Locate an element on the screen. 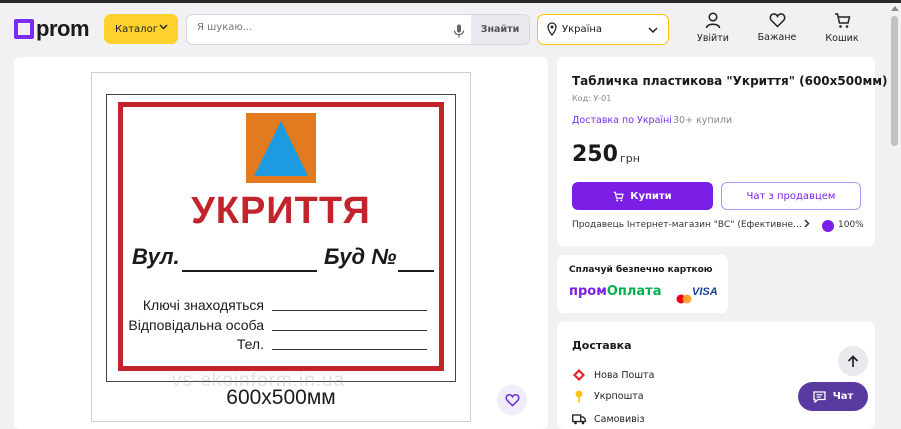 This screenshot has width=901, height=429. ukrposhta-icon is located at coordinates (579, 396).